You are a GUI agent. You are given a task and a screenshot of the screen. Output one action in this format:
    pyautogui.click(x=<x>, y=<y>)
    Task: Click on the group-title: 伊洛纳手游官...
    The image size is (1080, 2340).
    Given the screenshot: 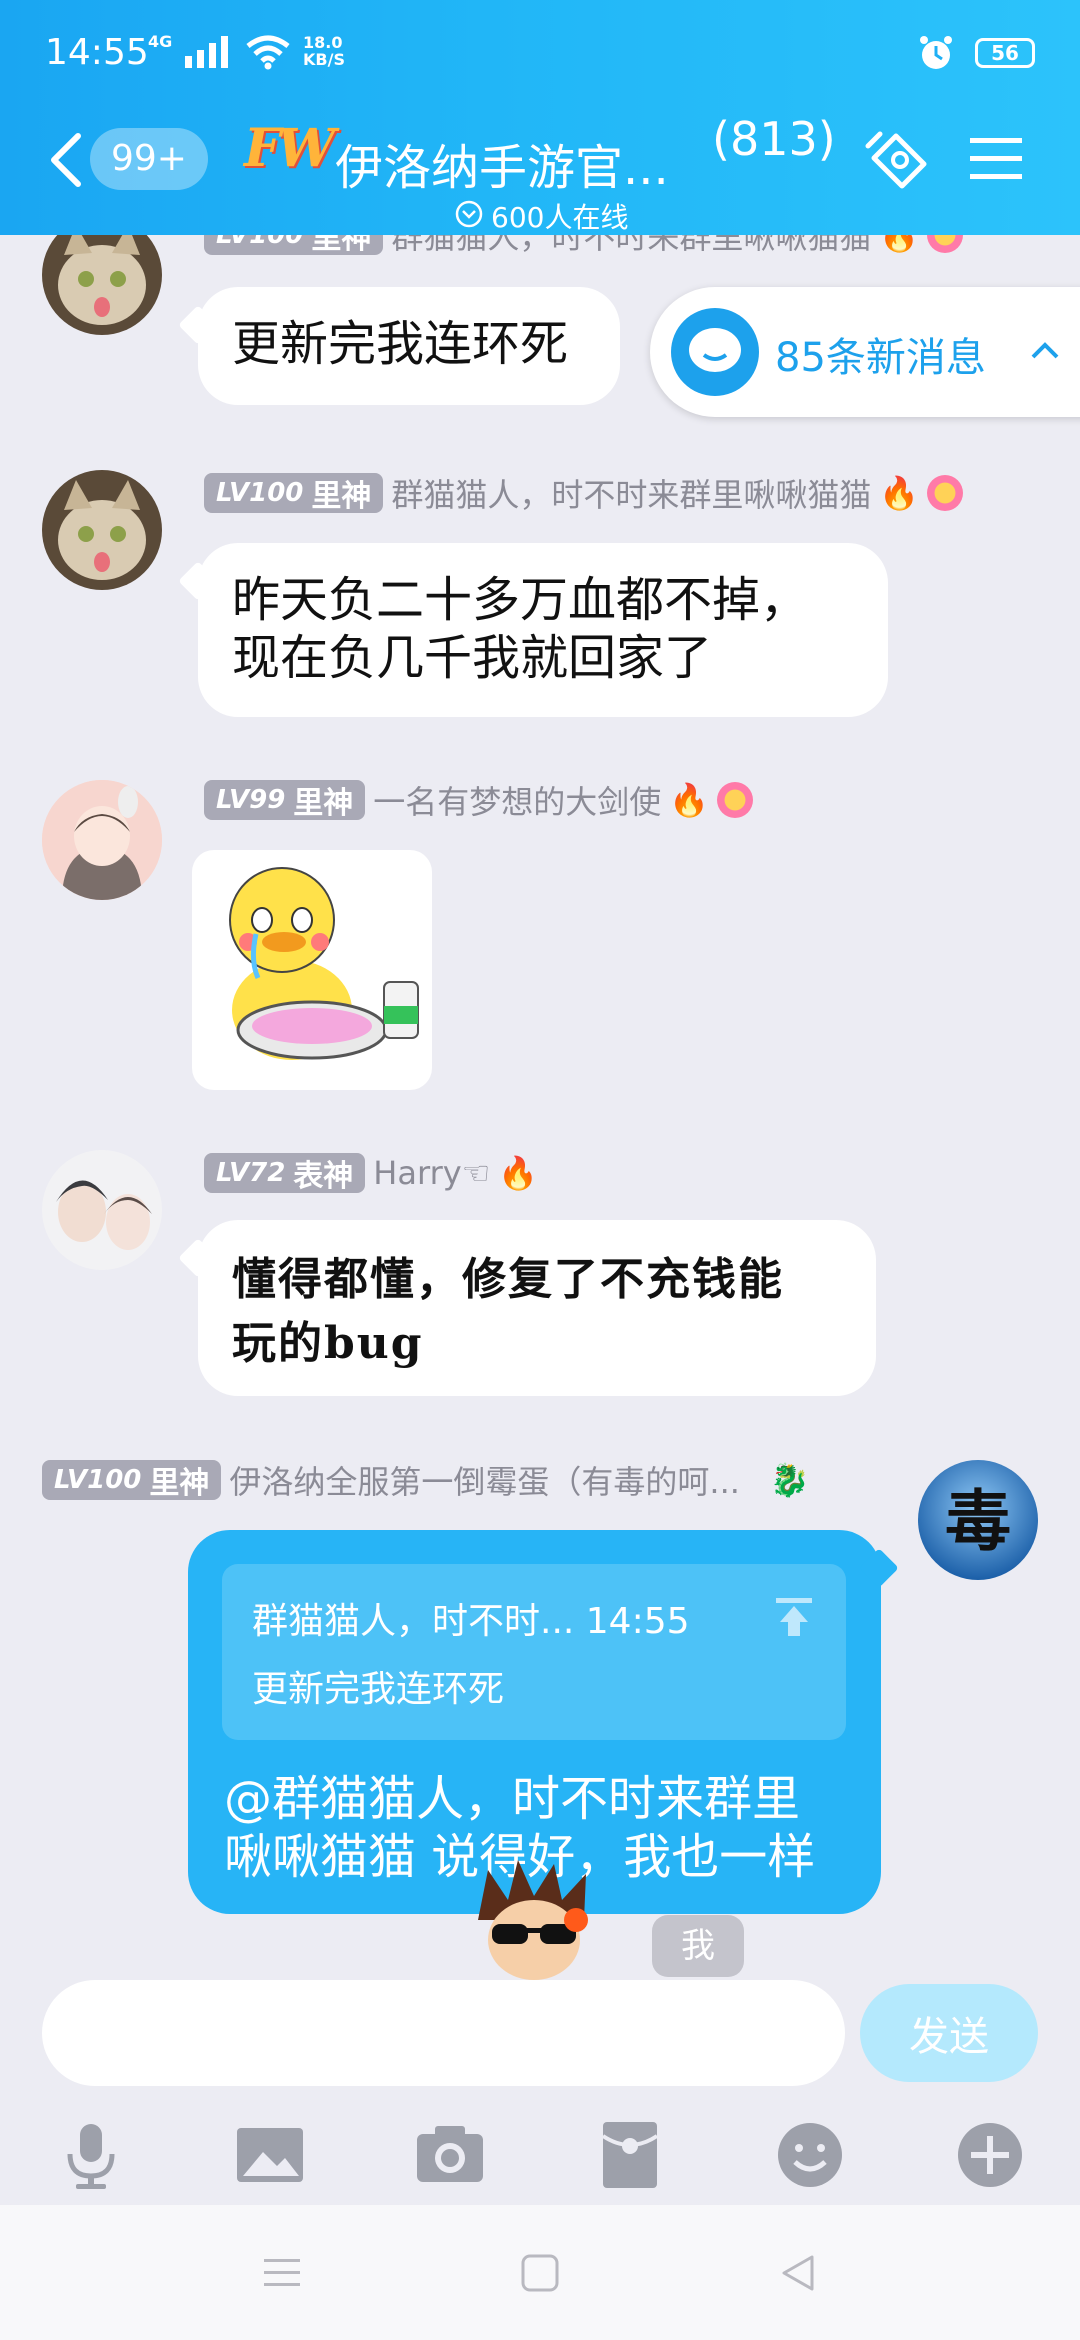 What is the action you would take?
    pyautogui.click(x=510, y=163)
    